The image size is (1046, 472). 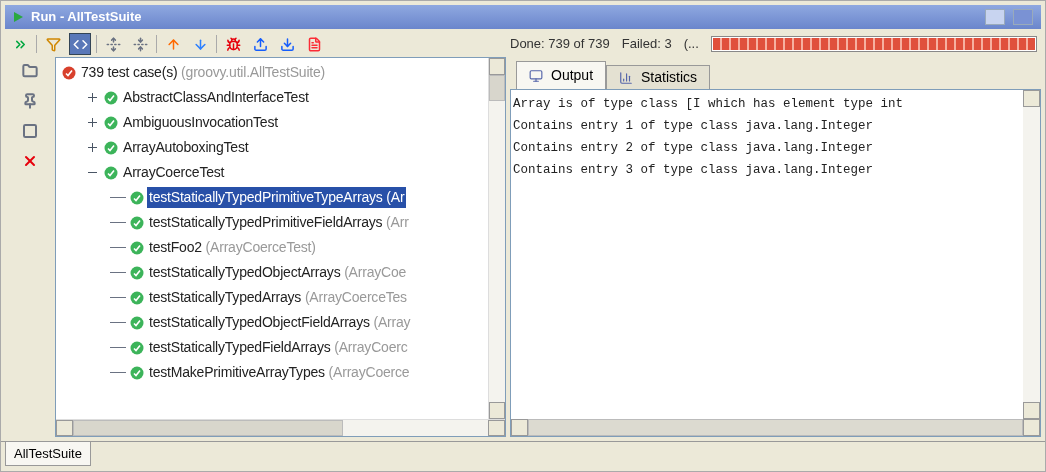 What do you see at coordinates (658, 77) in the screenshot?
I see `output-tab: Statistics` at bounding box center [658, 77].